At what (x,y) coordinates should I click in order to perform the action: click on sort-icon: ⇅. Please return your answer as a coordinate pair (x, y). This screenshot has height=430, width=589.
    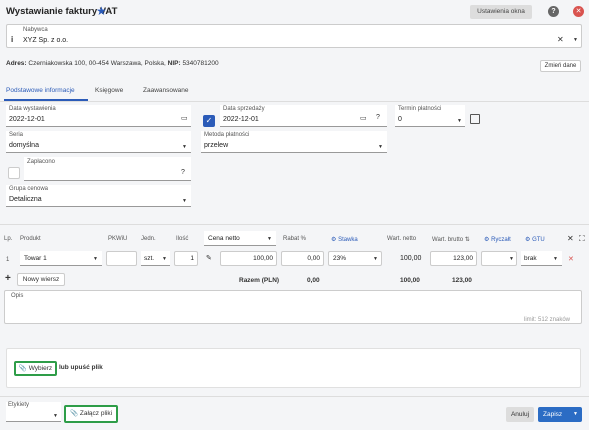
    Looking at the image, I should click on (467, 240).